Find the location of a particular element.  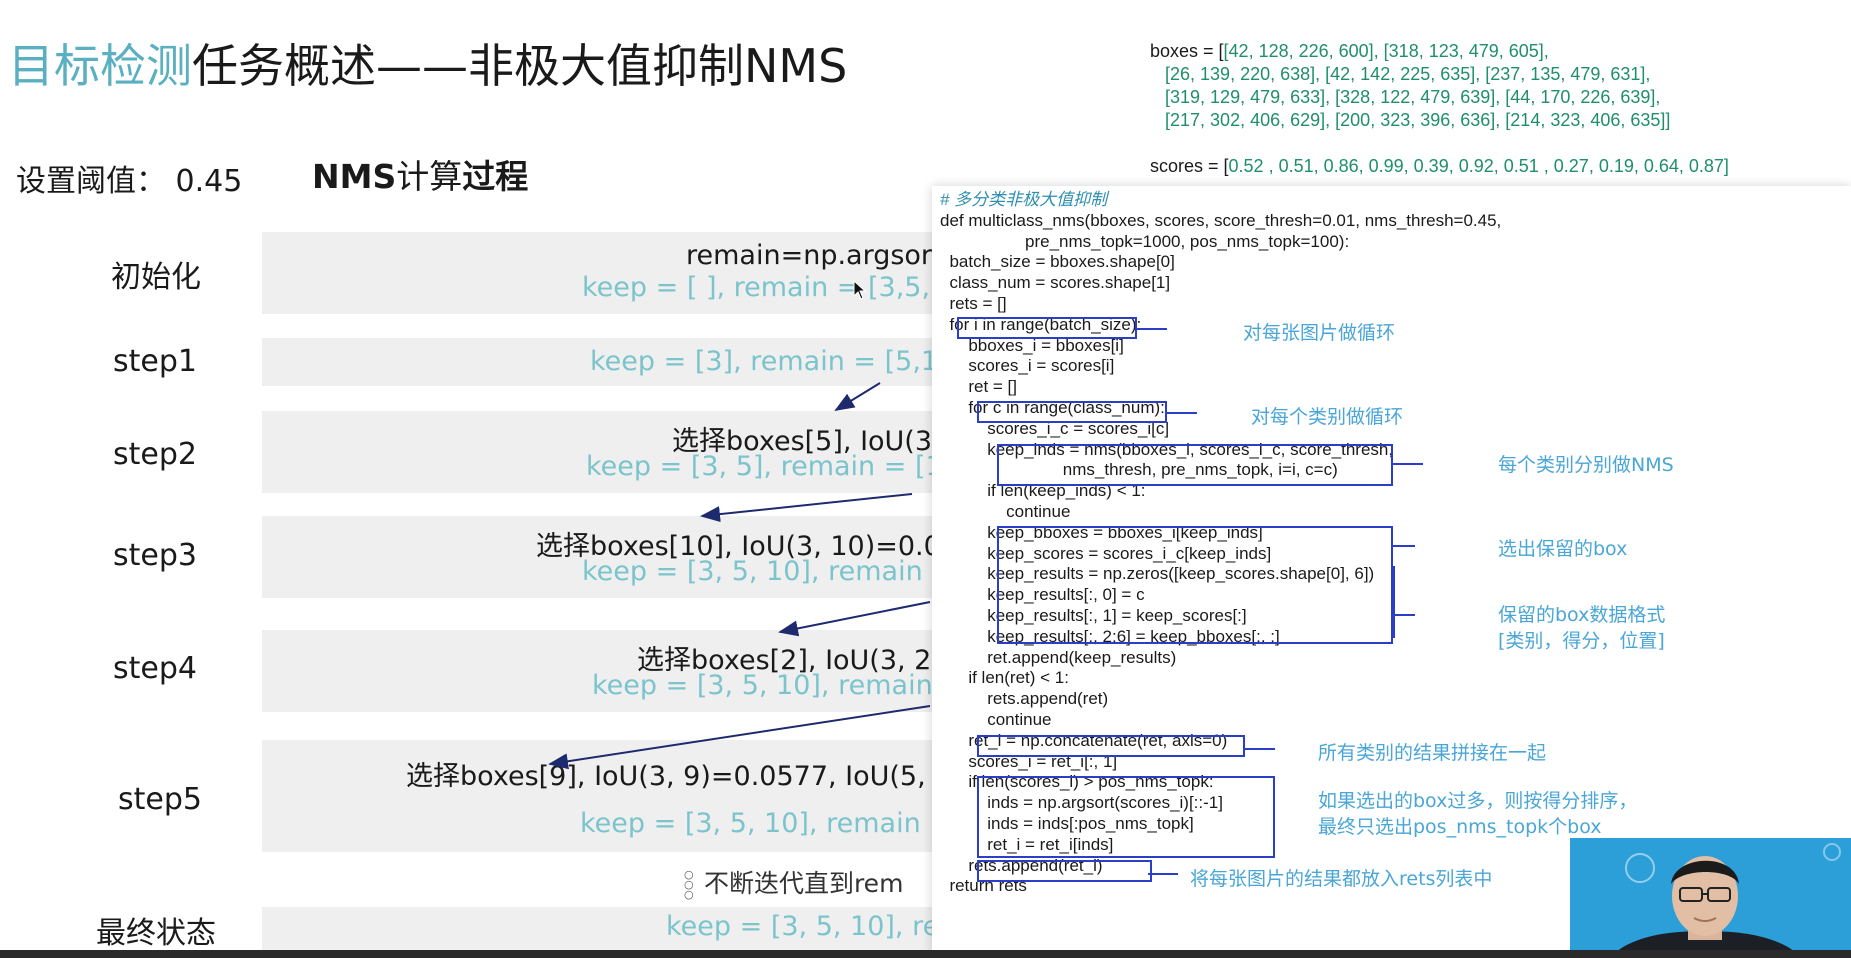

presenter-webcam is located at coordinates (1710, 898).